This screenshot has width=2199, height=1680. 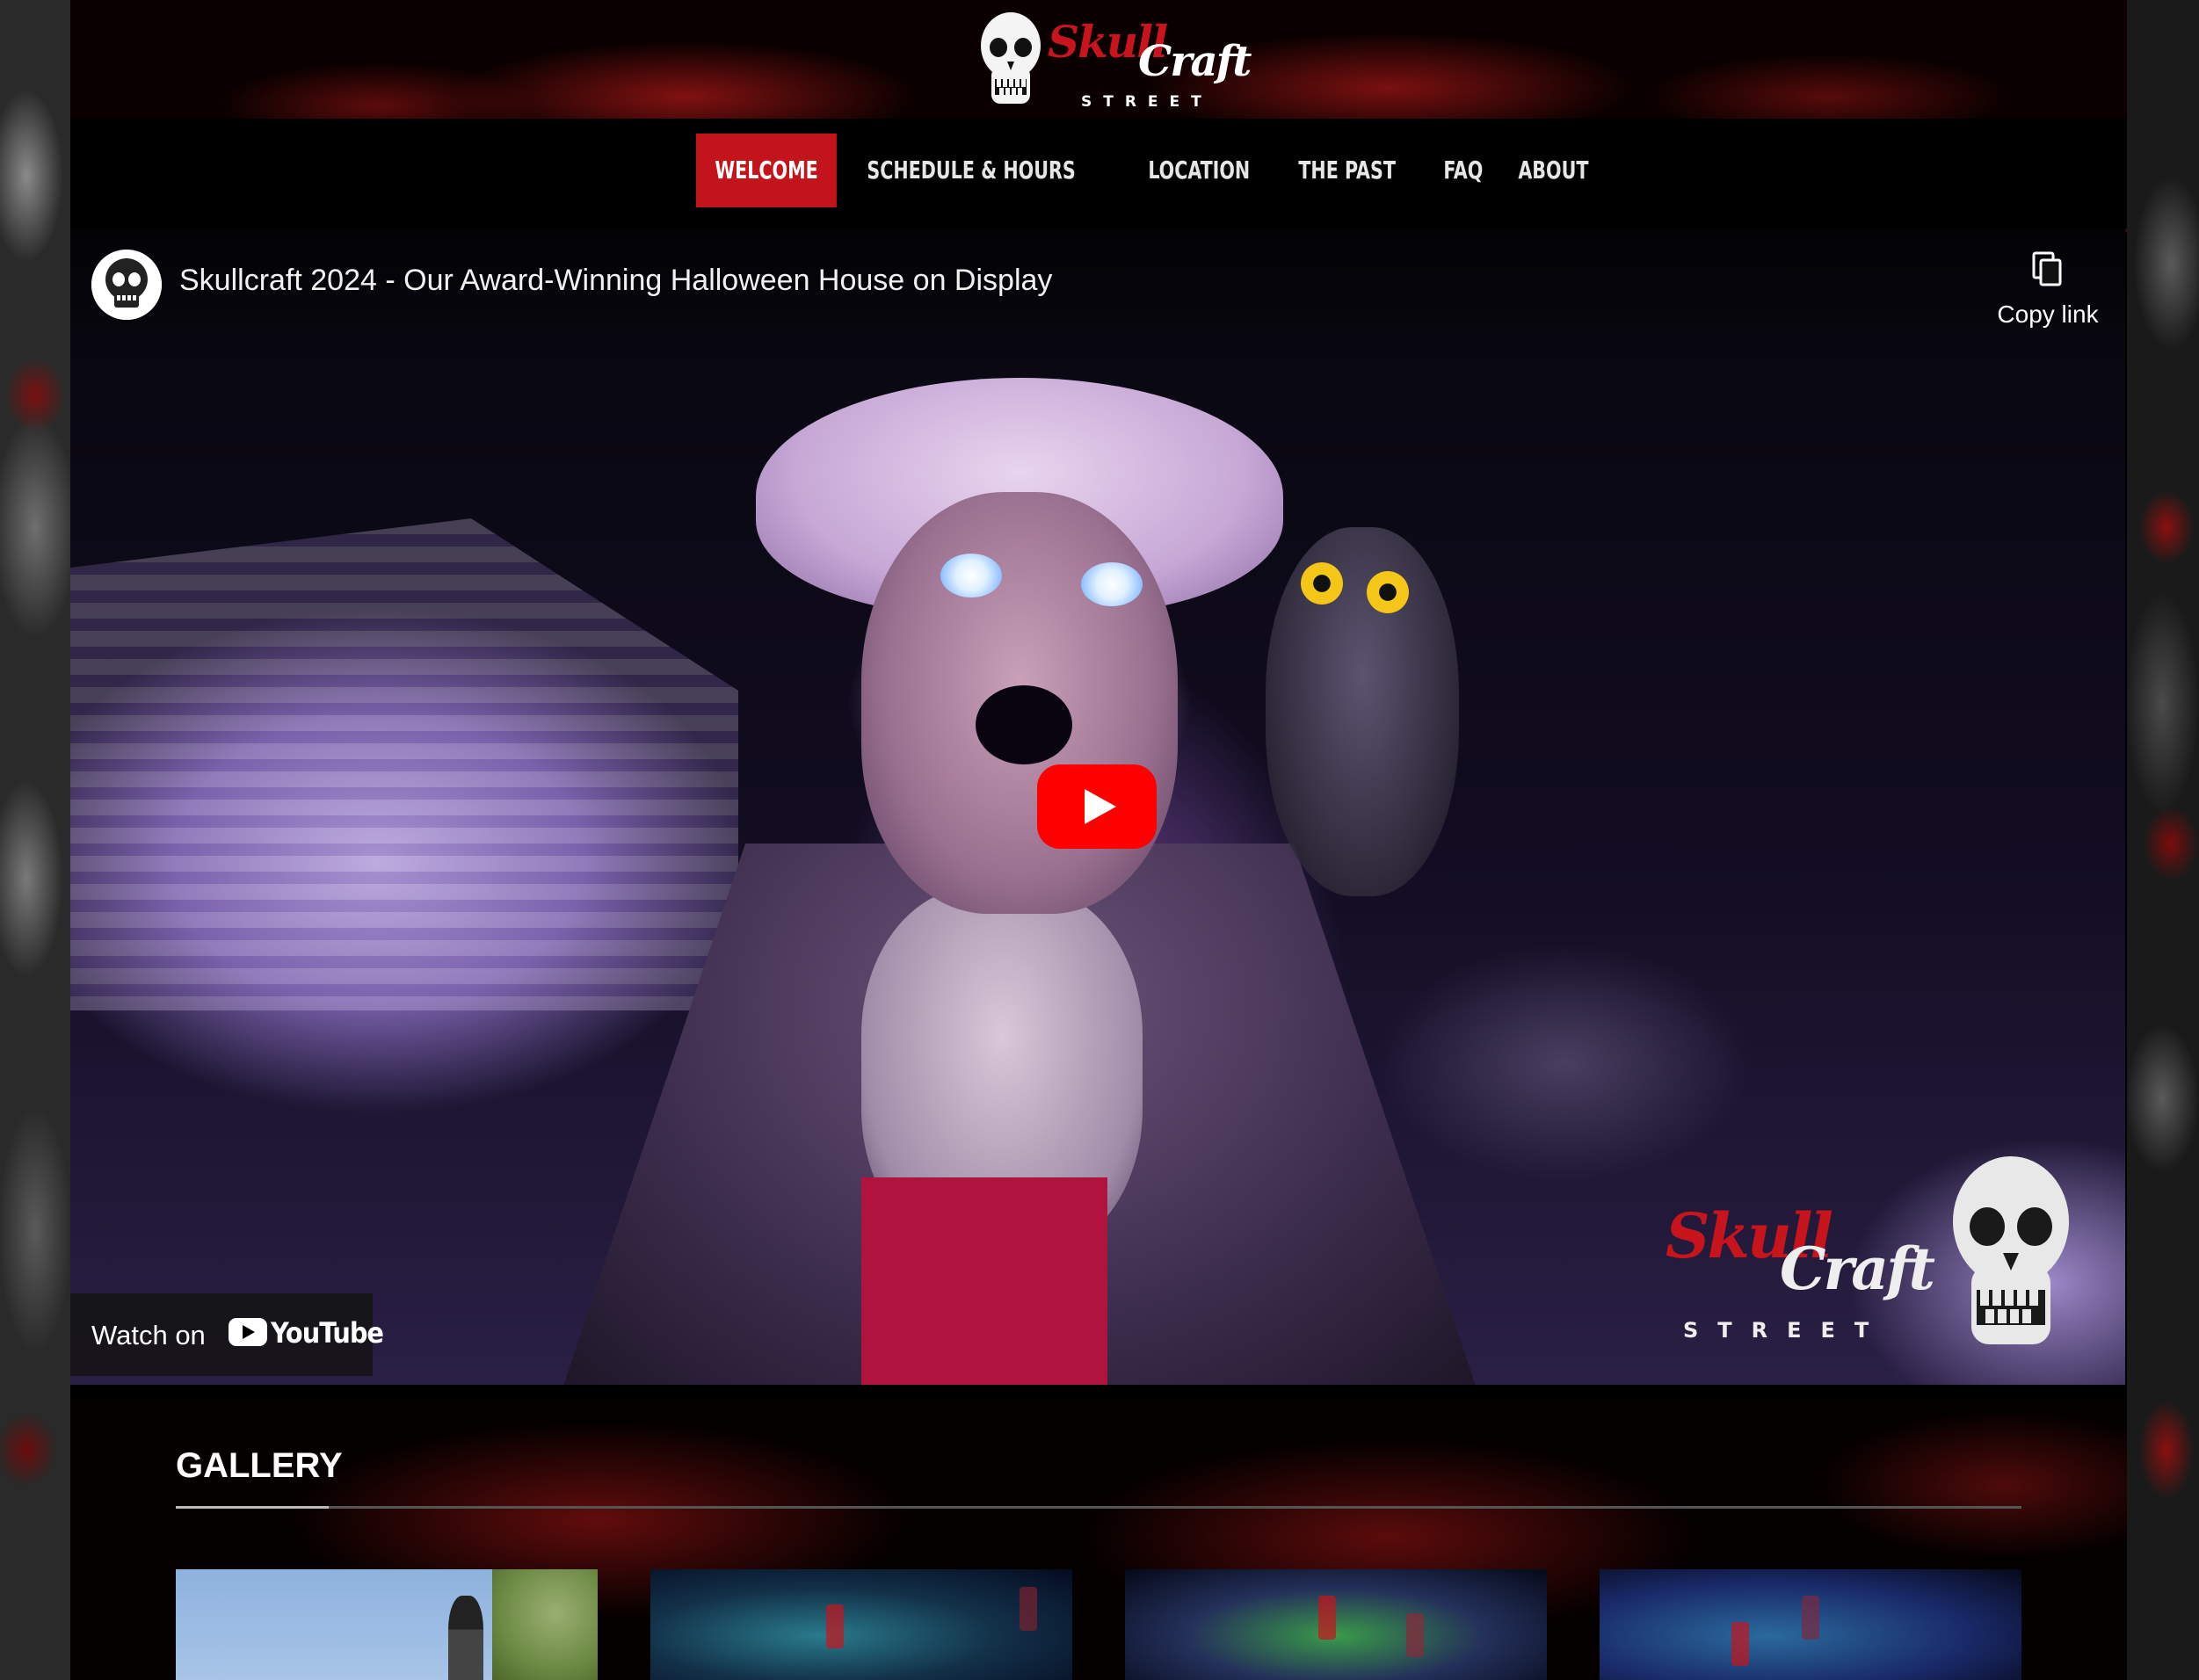 I want to click on gallery-divider-accent, so click(x=252, y=1507).